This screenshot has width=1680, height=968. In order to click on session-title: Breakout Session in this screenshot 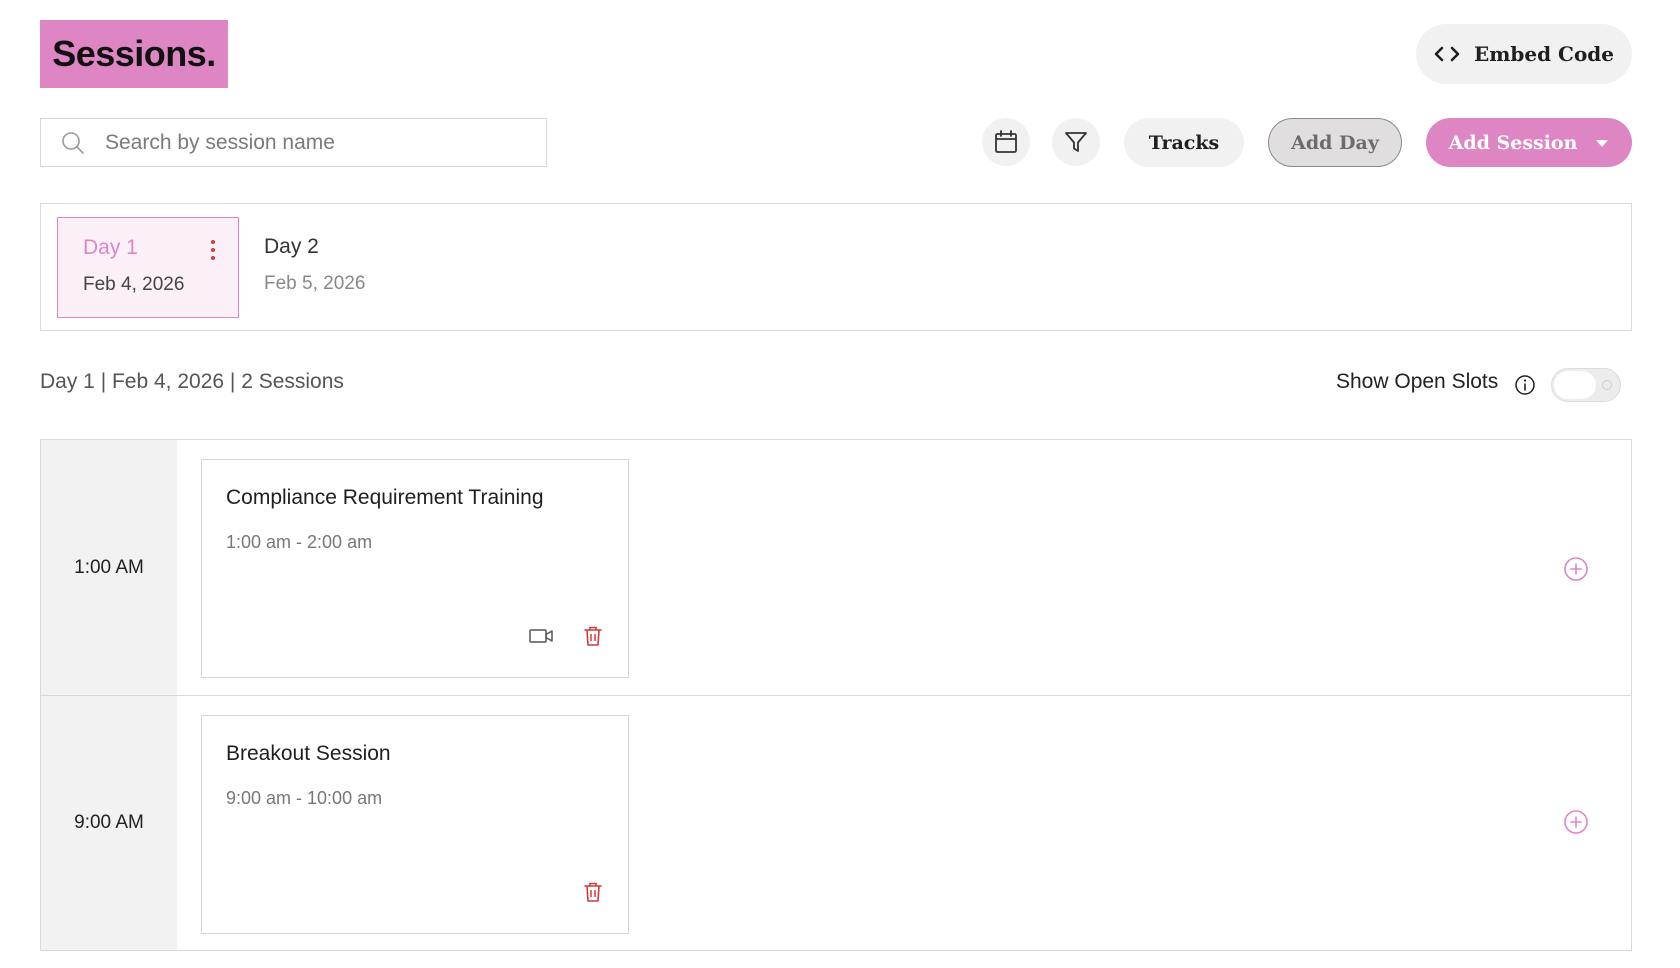, I will do `click(308, 753)`.